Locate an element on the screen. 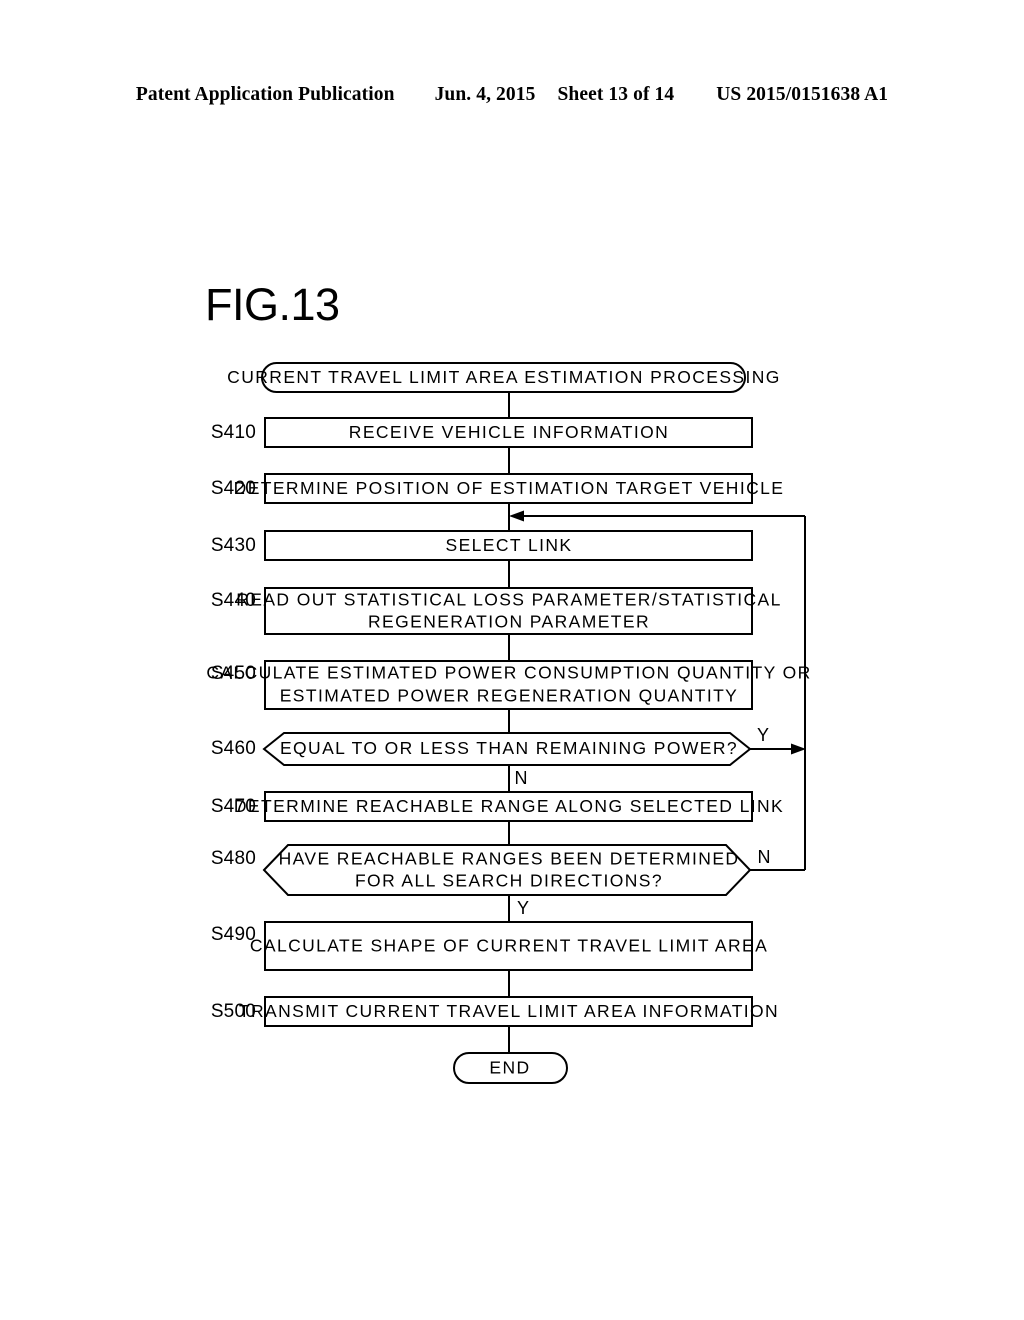  end-terminator-label: END is located at coordinates (509, 1068).